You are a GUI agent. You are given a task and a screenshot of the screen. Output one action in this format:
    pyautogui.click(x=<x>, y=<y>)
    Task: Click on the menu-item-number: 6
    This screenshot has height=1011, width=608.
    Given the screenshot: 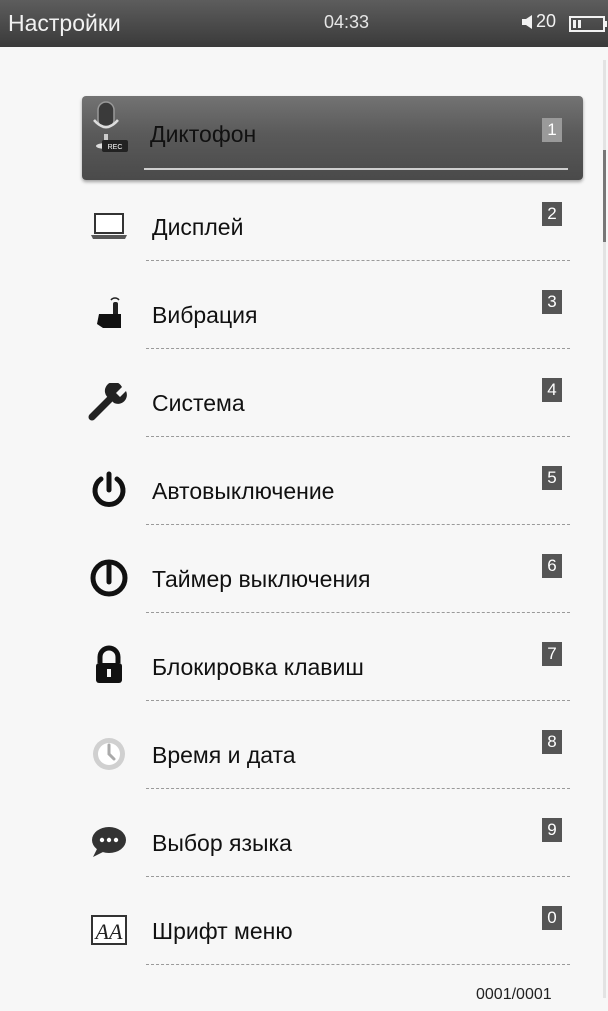 What is the action you would take?
    pyautogui.click(x=552, y=566)
    